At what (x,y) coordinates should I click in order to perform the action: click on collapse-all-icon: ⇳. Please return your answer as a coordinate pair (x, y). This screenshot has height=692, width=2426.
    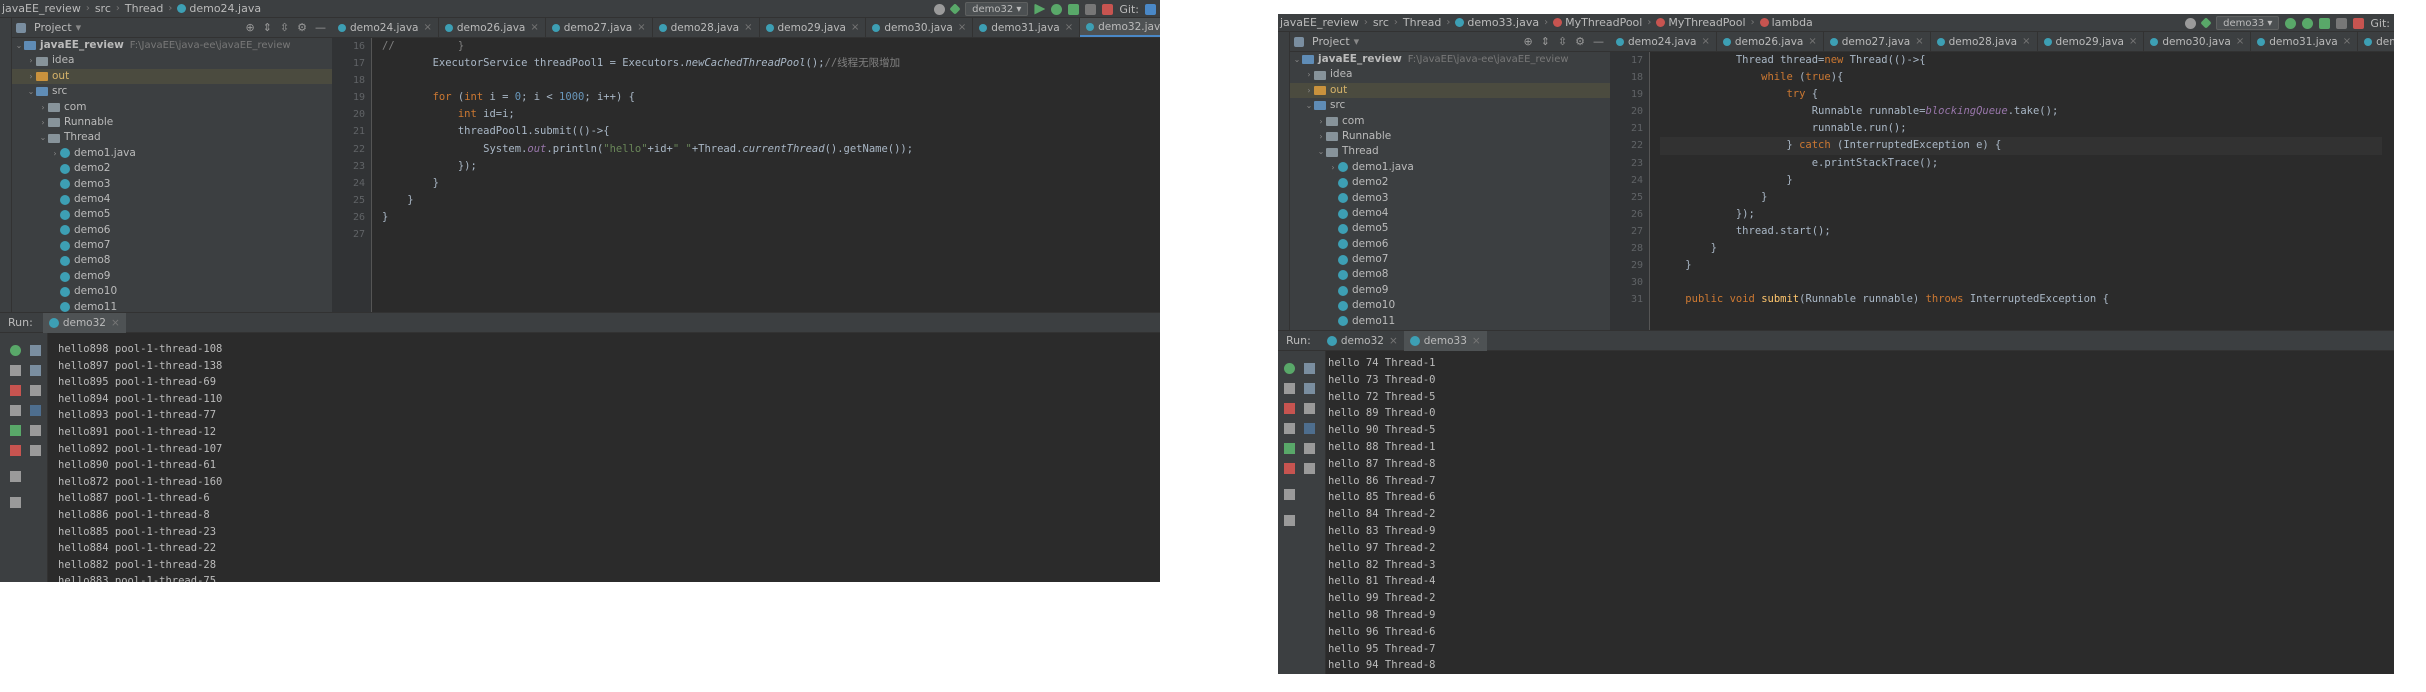
    Looking at the image, I should click on (1562, 41).